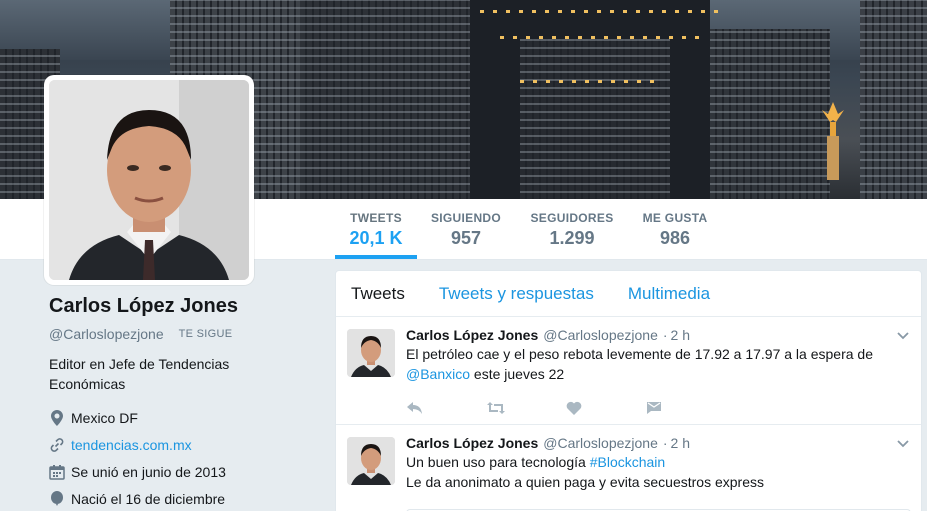  Describe the element at coordinates (526, 408) in the screenshot. I see `retweet-icon` at that location.